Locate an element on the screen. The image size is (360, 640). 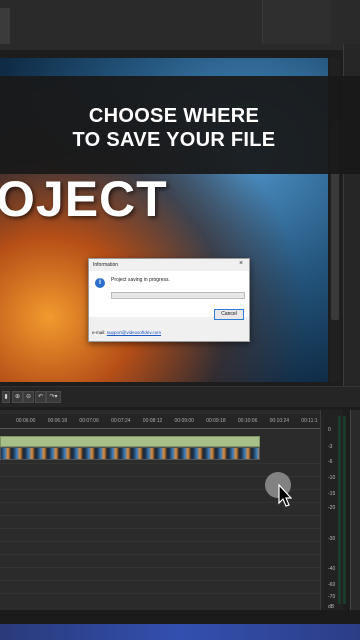
ruler-tick-label: 00:11:1 is located at coordinates (309, 421).